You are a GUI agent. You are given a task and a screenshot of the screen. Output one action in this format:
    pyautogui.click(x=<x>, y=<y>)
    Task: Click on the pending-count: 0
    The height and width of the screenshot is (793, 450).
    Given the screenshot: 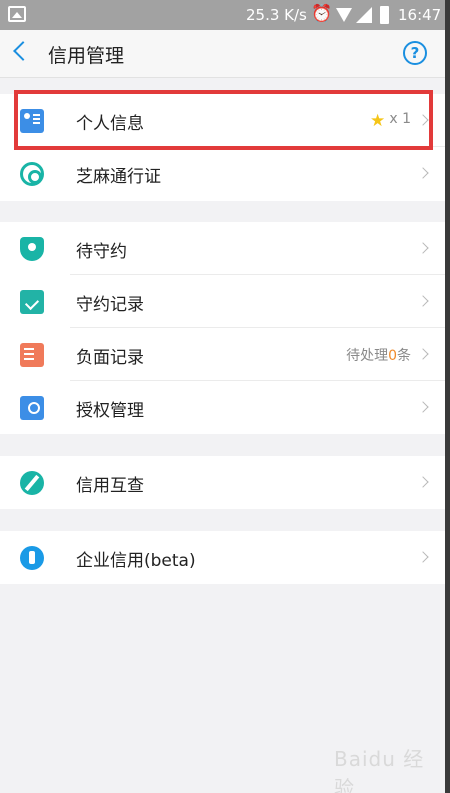 What is the action you would take?
    pyautogui.click(x=392, y=356)
    